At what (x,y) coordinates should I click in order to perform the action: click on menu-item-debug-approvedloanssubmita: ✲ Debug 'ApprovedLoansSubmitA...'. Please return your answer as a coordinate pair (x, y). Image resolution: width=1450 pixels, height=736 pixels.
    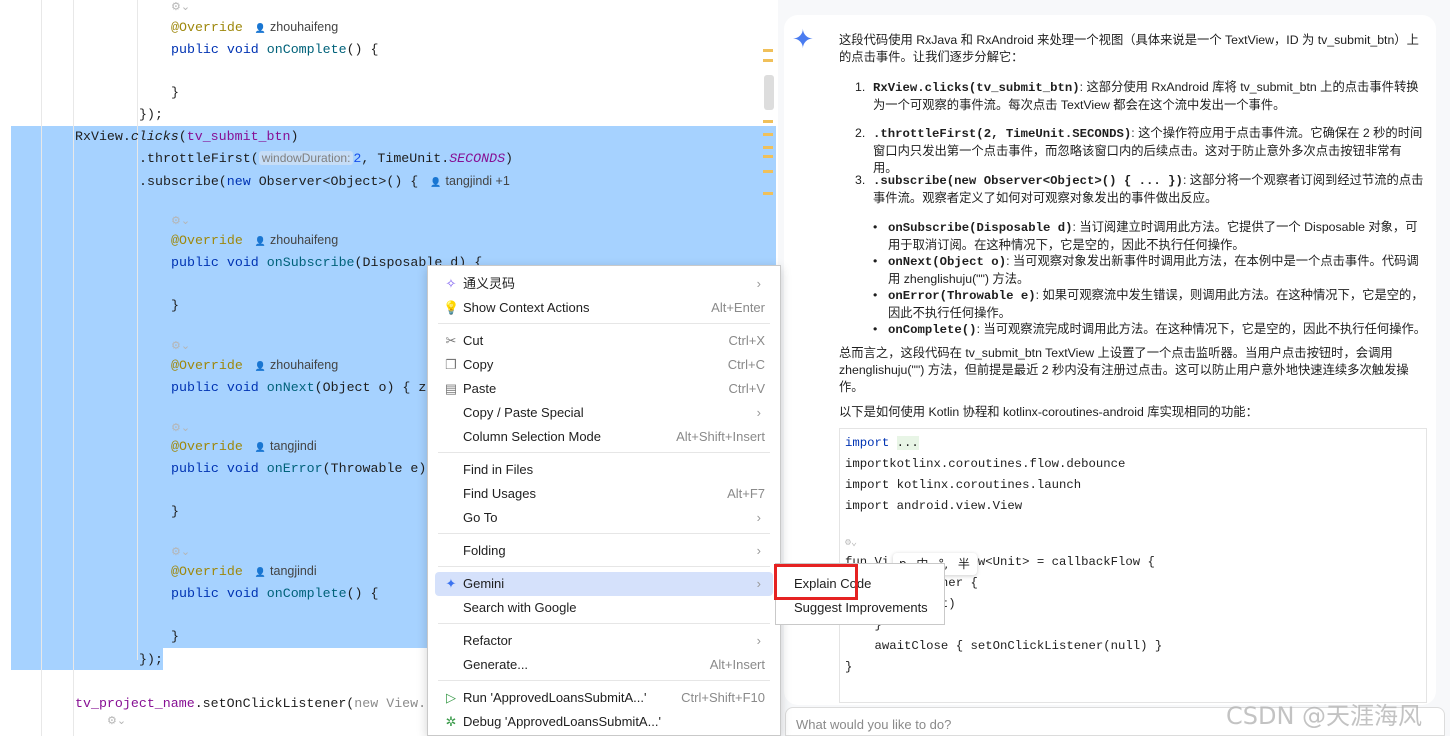
    Looking at the image, I should click on (604, 722).